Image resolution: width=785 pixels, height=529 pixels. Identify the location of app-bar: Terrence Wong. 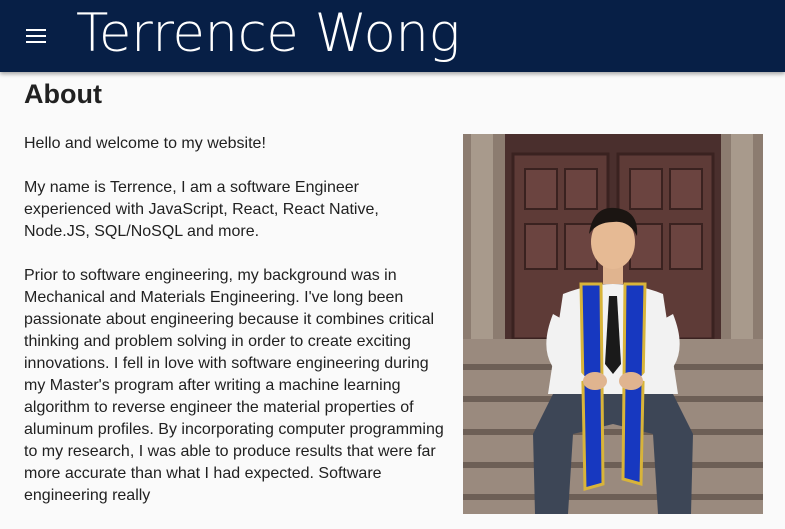
(392, 36).